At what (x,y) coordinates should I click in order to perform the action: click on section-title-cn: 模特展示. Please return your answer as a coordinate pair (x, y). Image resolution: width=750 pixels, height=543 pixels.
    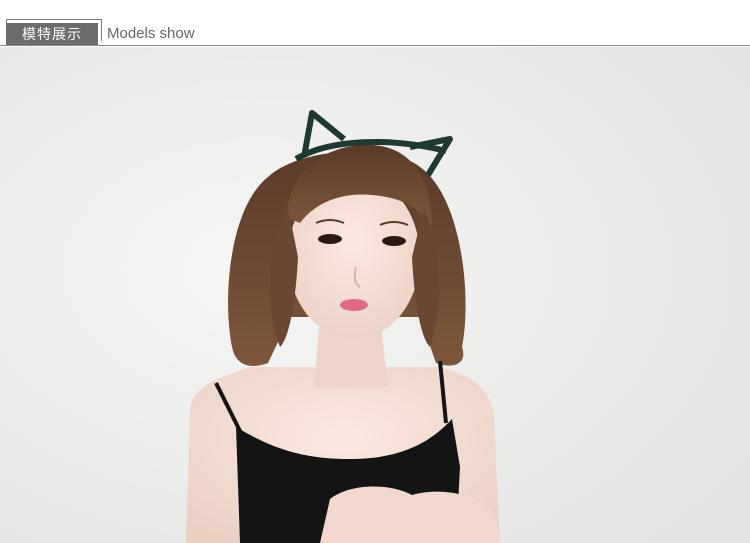
    Looking at the image, I should click on (52, 34).